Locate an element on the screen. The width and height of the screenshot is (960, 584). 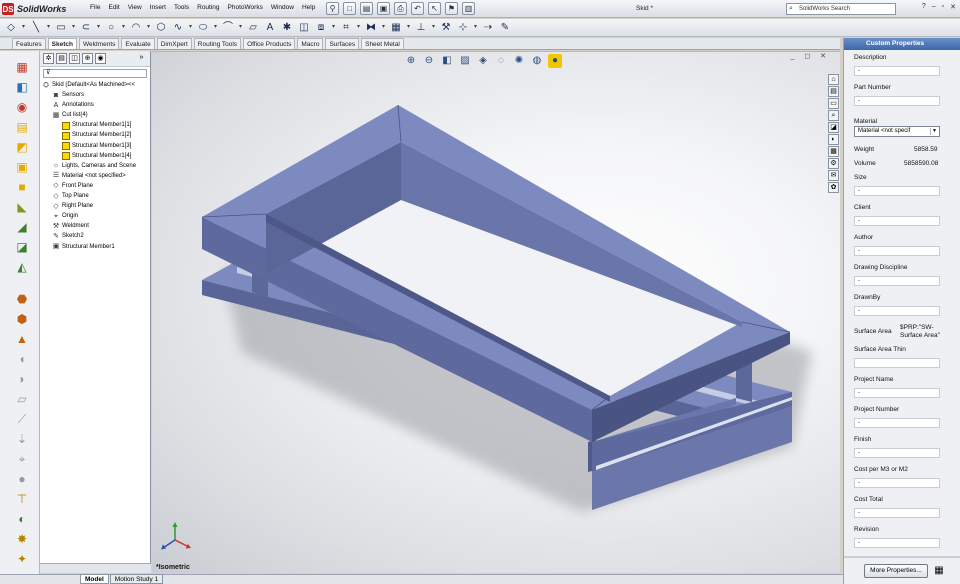
mirror-icon: ⧓ is located at coordinates (371, 28).